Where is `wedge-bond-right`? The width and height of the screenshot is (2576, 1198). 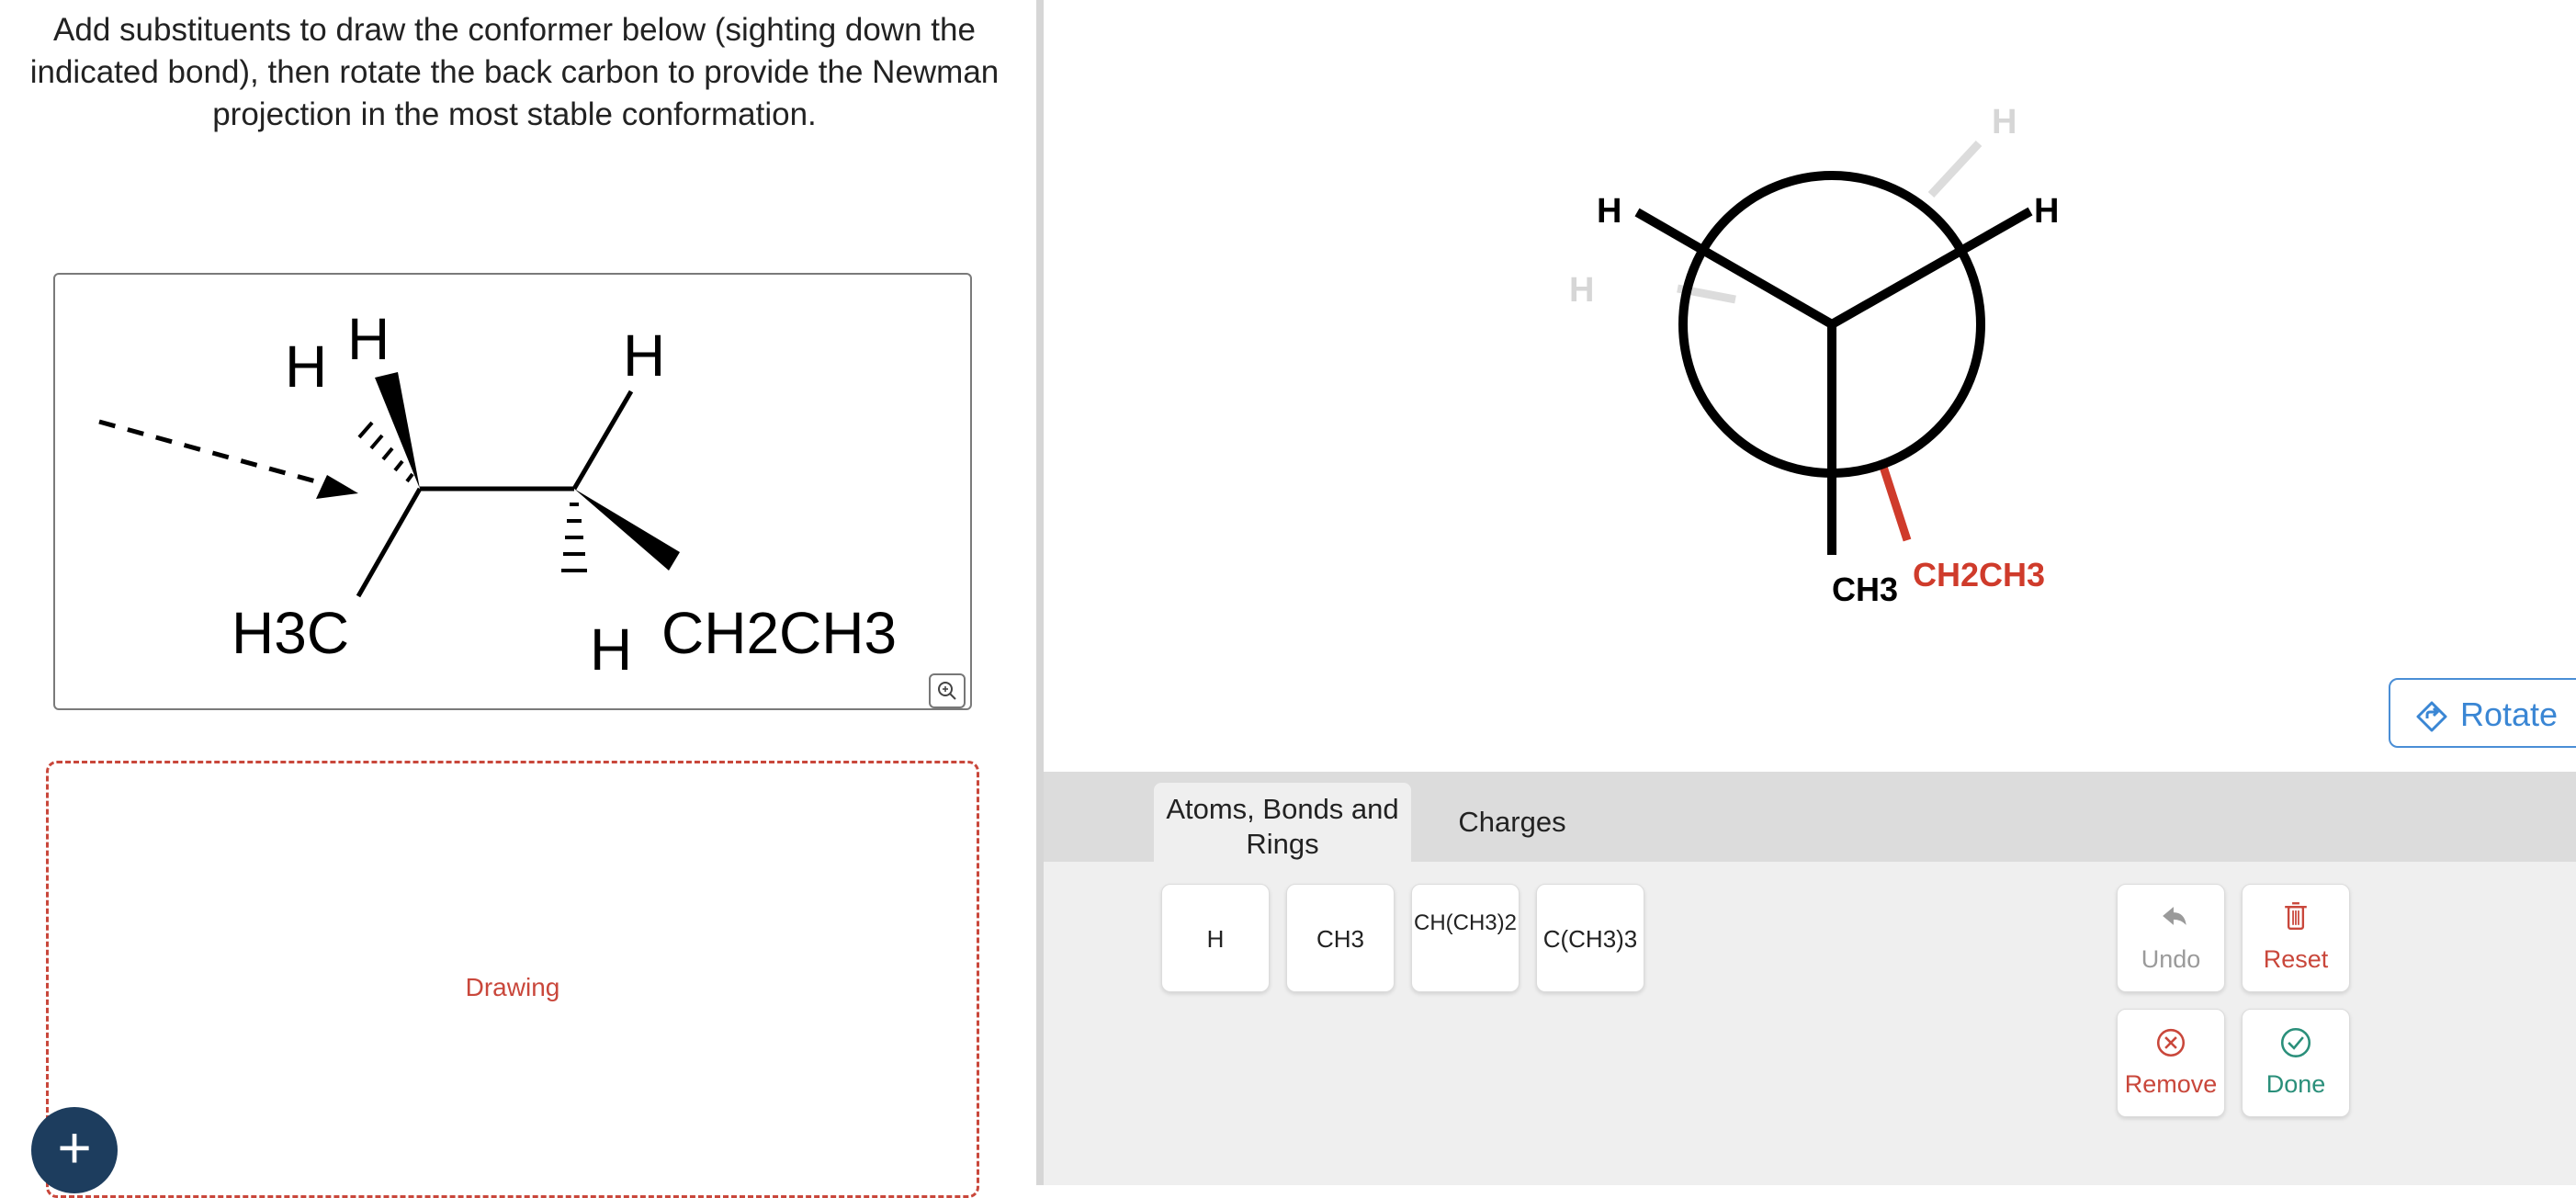
wedge-bond-right is located at coordinates (627, 530).